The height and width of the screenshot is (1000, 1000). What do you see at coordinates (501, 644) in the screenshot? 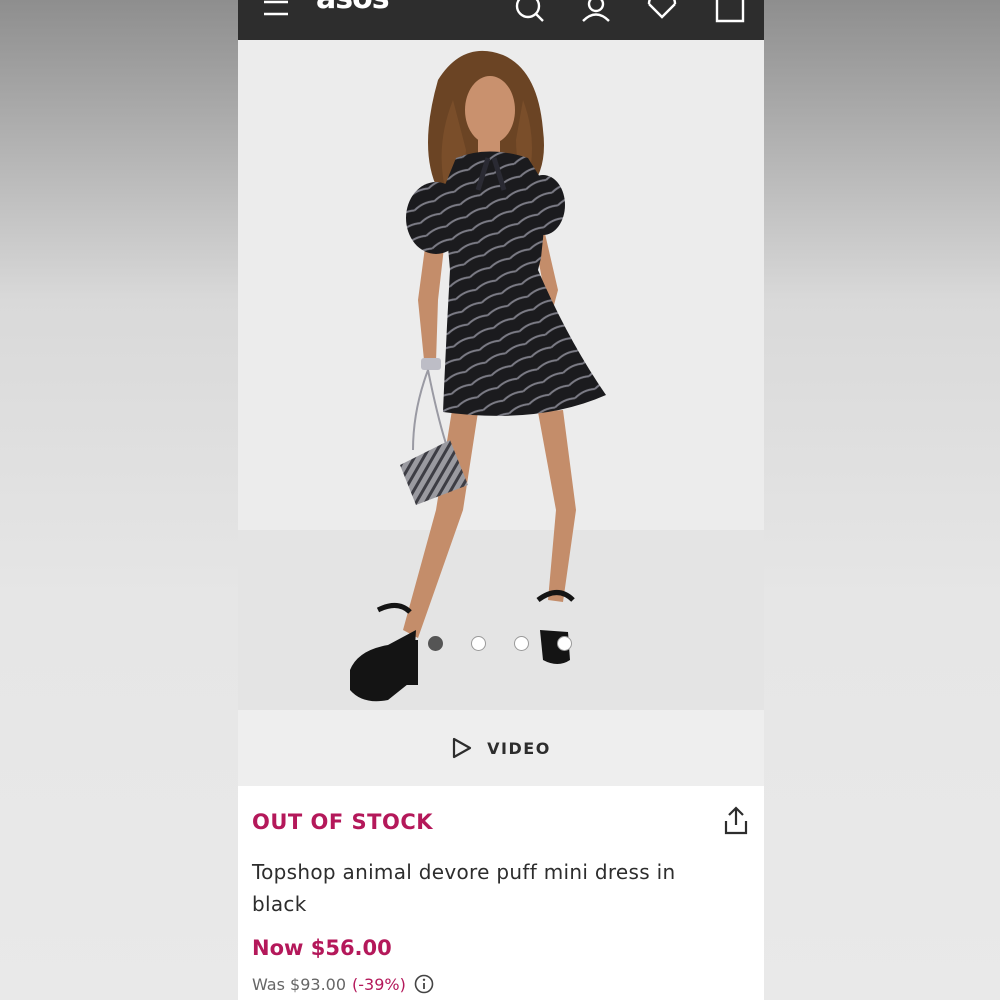
I see `carousel-dots` at bounding box center [501, 644].